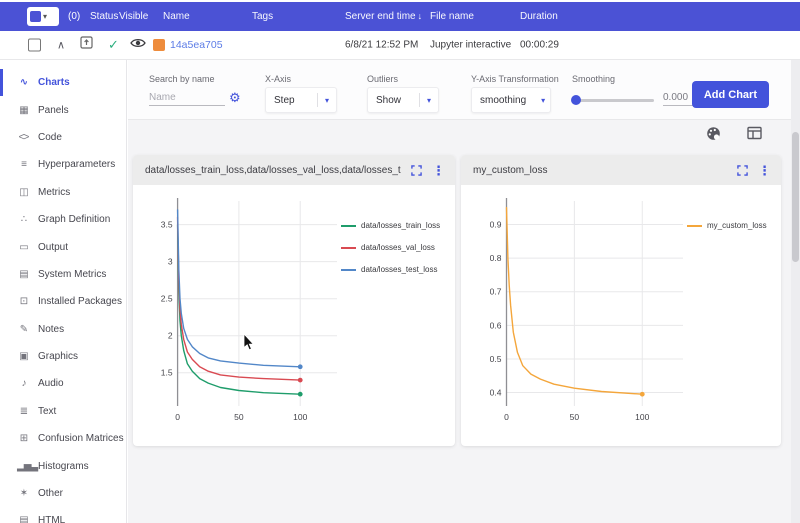  I want to click on svg-text: 1.5, so click(167, 373).